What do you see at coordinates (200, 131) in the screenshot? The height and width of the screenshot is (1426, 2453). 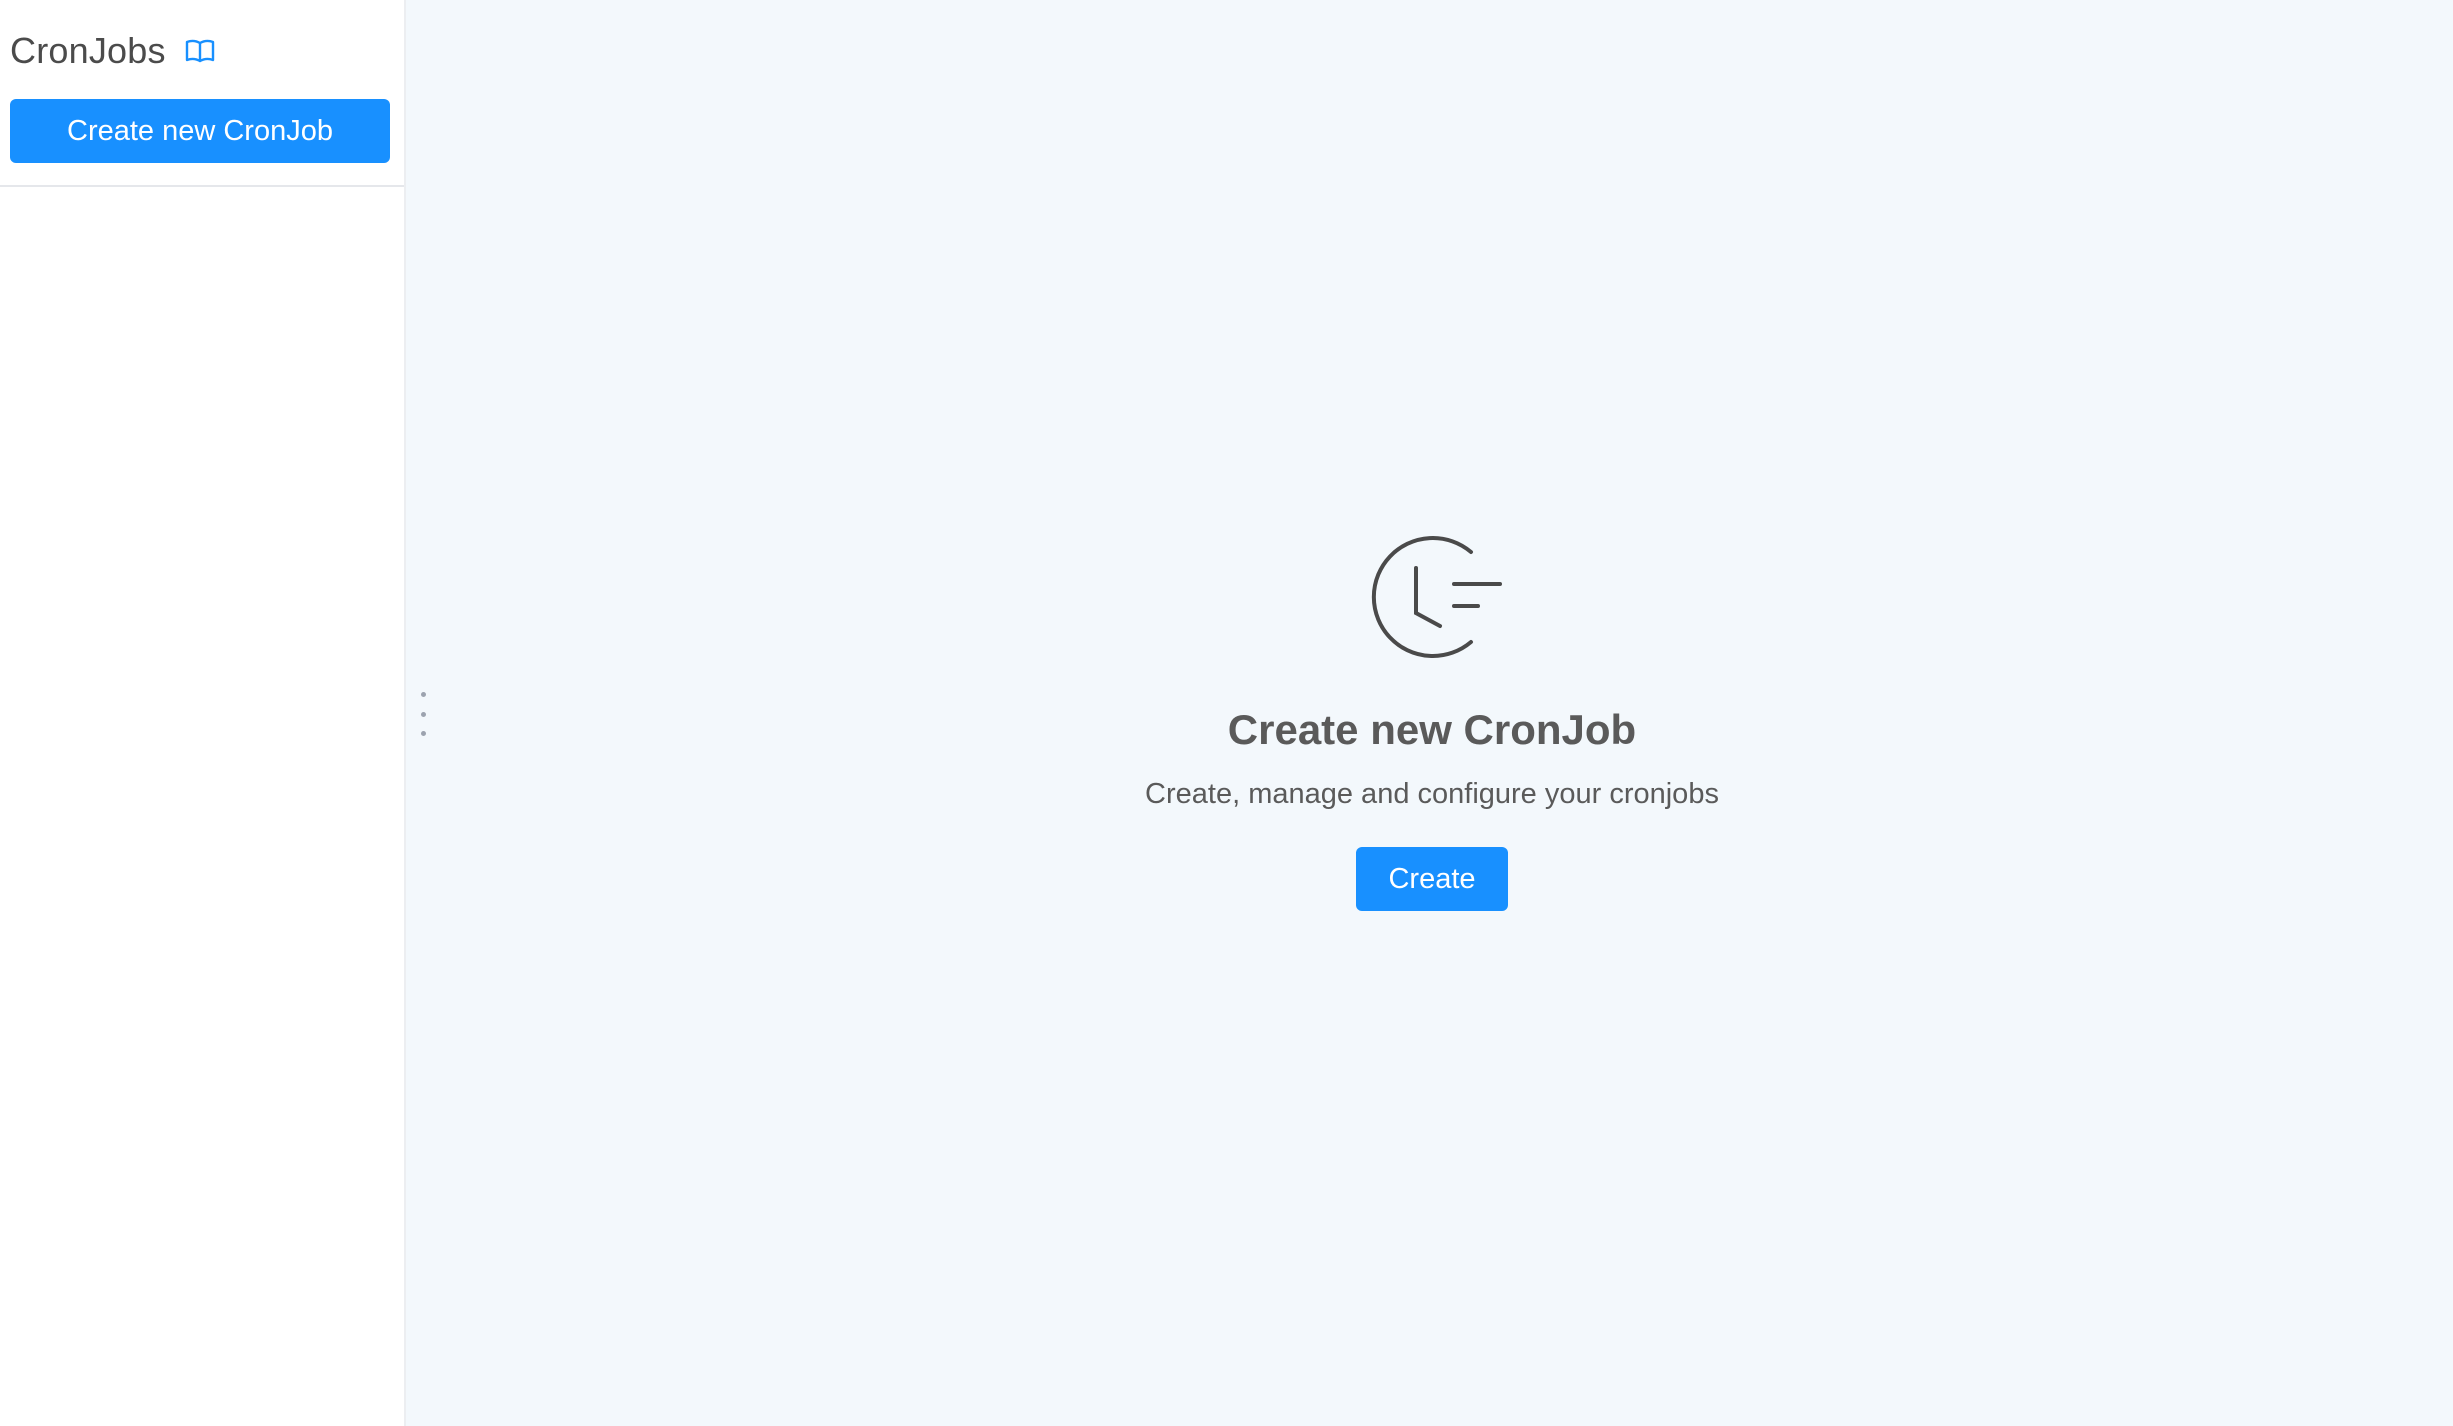 I see `create-new-cronjob-button: Create new CronJob` at bounding box center [200, 131].